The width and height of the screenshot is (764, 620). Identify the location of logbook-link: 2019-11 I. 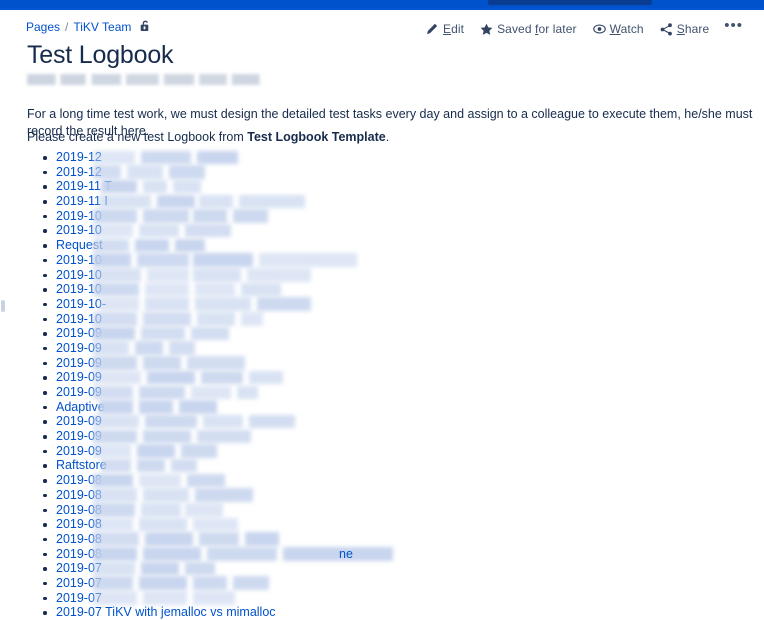
(82, 201).